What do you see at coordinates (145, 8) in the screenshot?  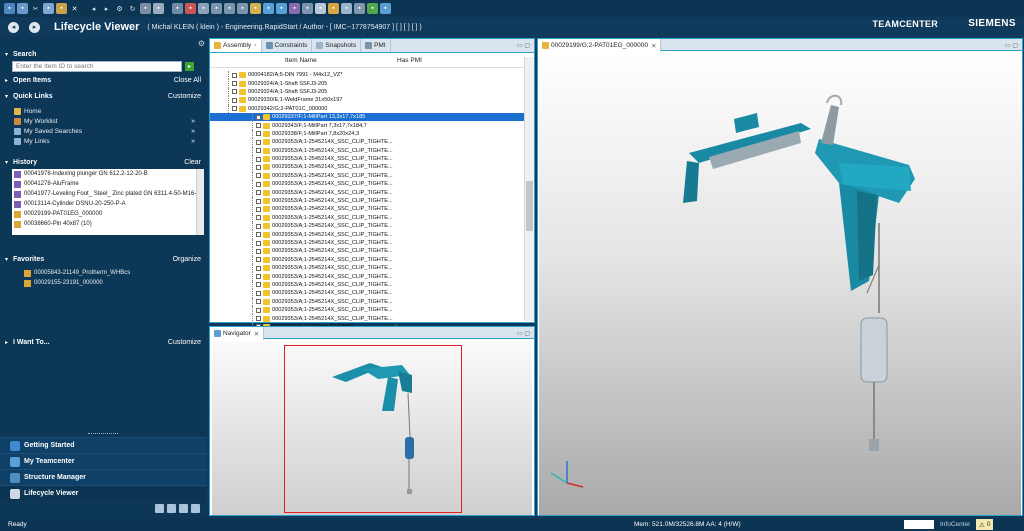 I see `structure-icon: ▪` at bounding box center [145, 8].